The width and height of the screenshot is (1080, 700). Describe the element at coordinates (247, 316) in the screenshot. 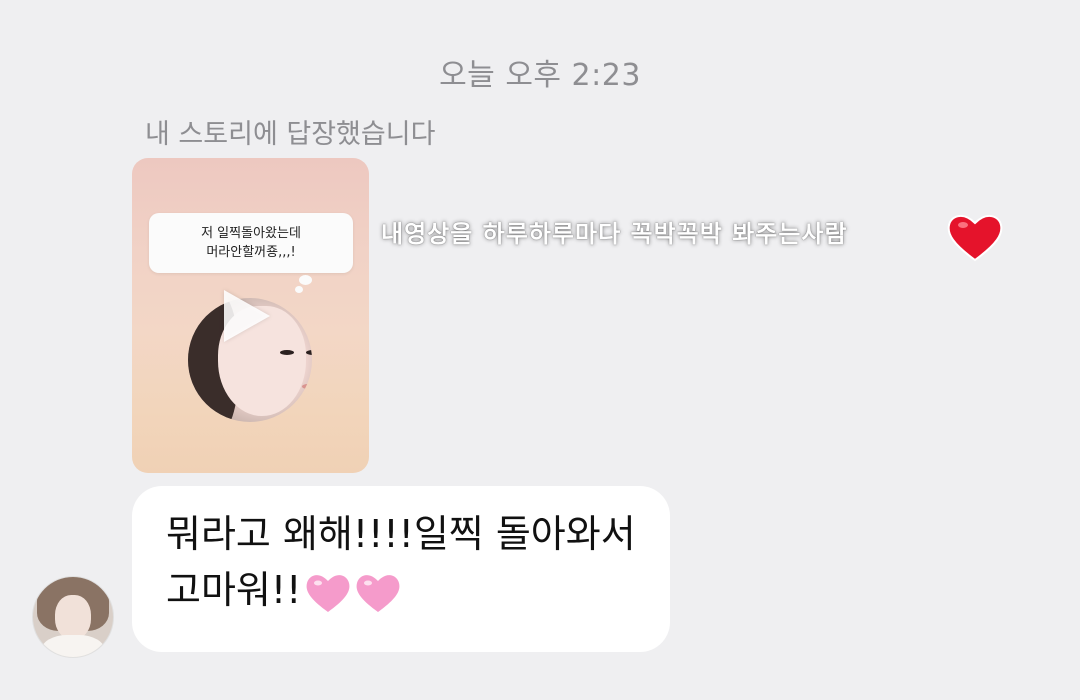

I see `play-icon` at that location.